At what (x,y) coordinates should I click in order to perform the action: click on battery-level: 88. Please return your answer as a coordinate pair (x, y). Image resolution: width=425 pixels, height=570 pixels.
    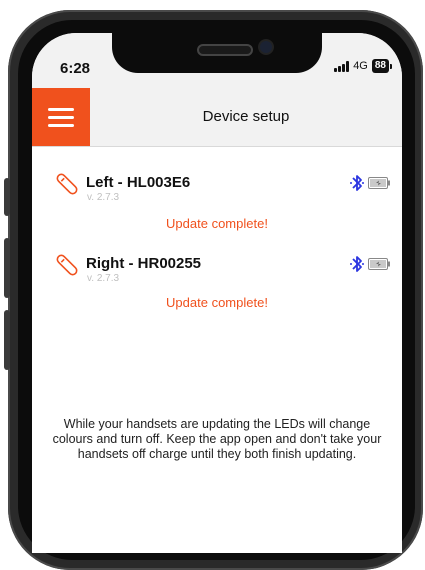
    Looking at the image, I should click on (380, 66).